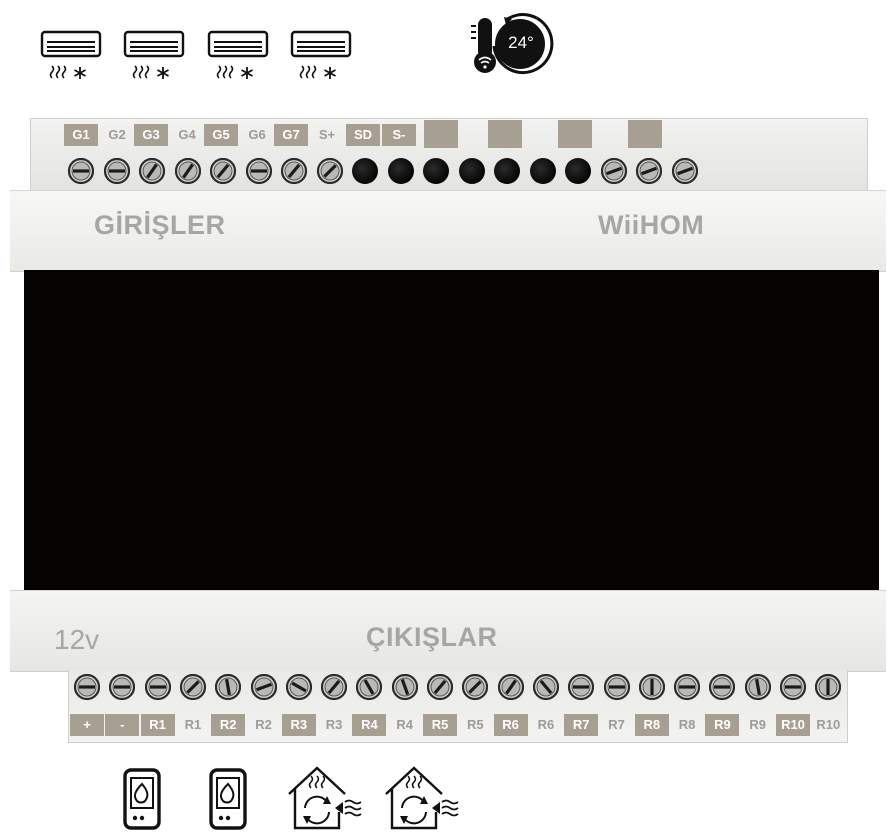  I want to click on input-terminal-label: SD, so click(363, 135).